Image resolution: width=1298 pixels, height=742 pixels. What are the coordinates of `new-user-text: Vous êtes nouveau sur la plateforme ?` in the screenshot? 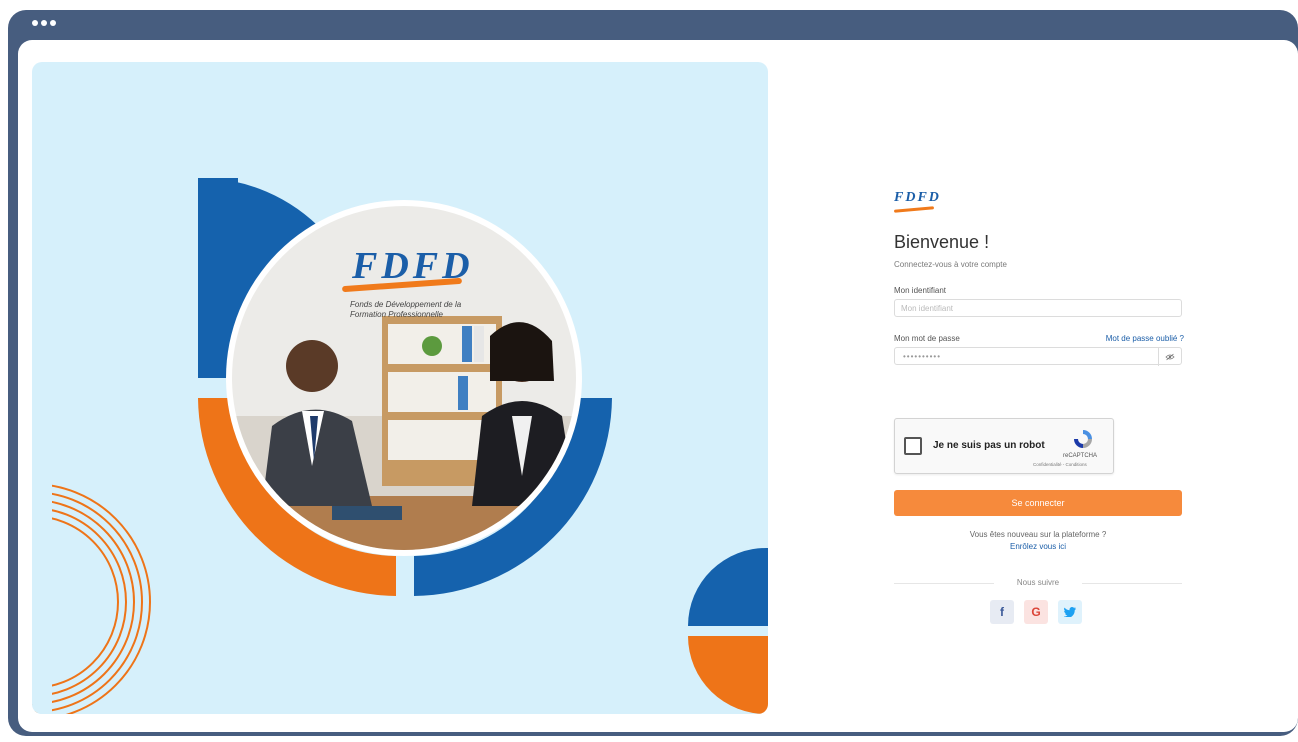 It's located at (1038, 534).